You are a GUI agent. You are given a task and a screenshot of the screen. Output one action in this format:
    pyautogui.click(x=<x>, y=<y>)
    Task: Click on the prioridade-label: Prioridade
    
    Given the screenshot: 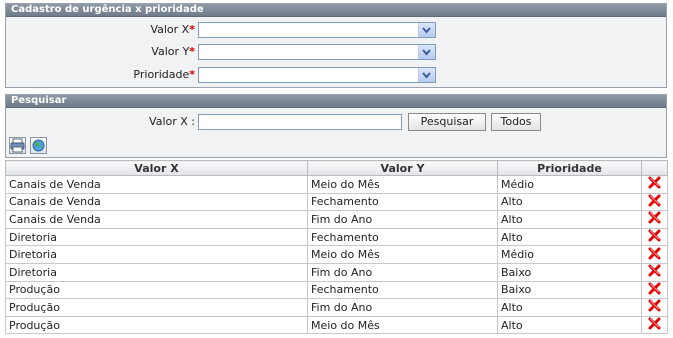 What is the action you would take?
    pyautogui.click(x=161, y=74)
    